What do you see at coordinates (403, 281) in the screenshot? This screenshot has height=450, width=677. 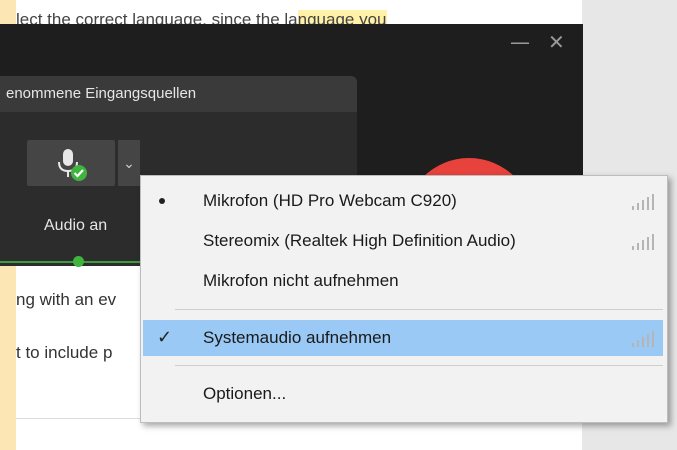 I see `menu-item-no-microphone: Mikrofon nicht aufnehmen` at bounding box center [403, 281].